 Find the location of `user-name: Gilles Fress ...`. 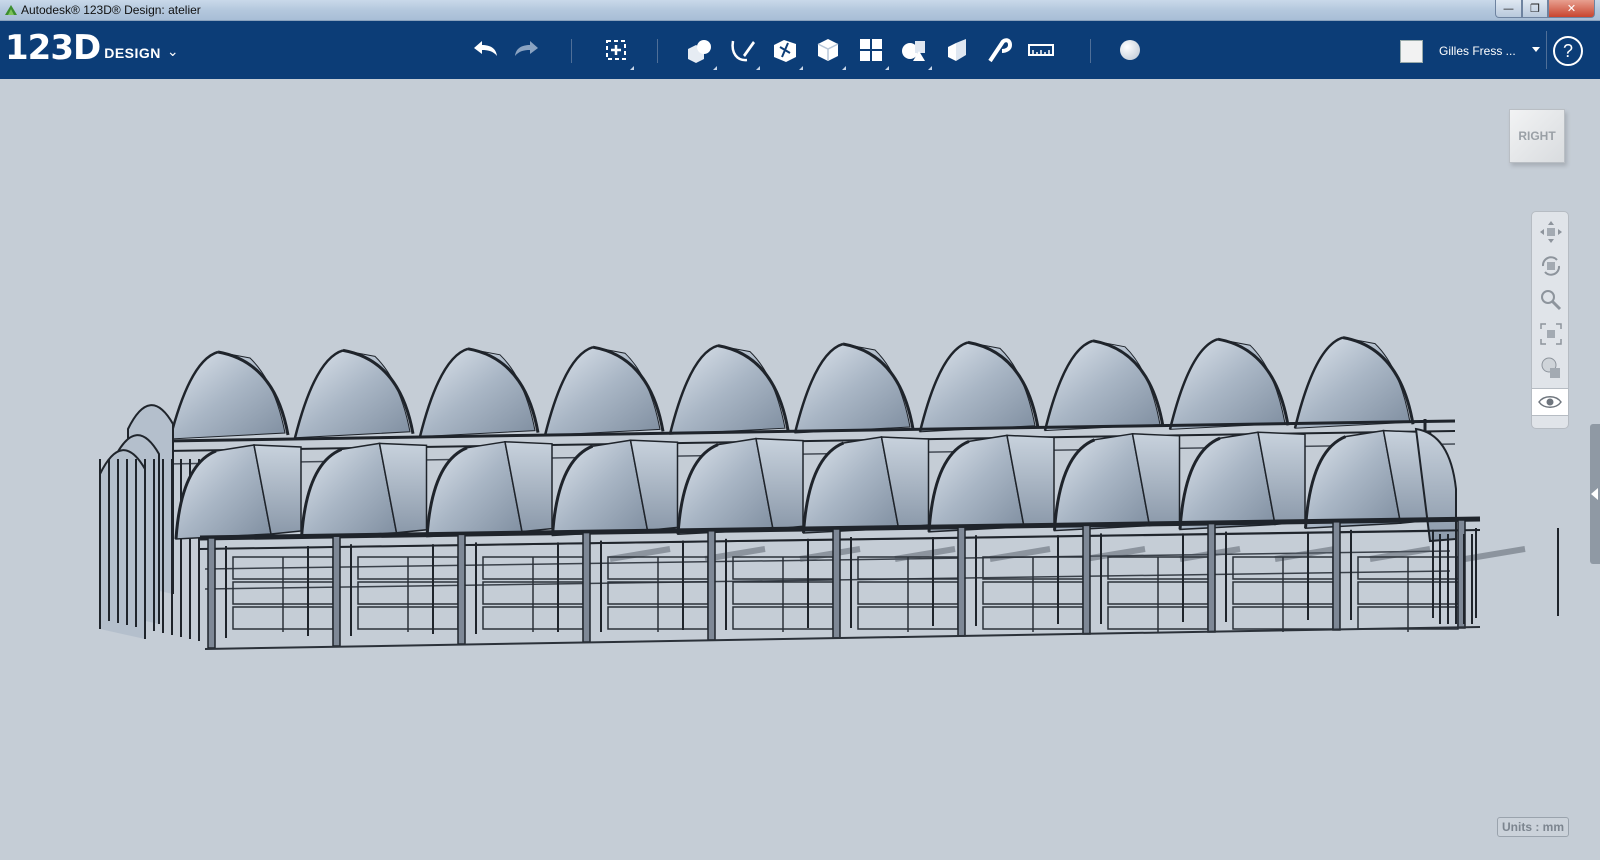

user-name: Gilles Fress ... is located at coordinates (1477, 51).